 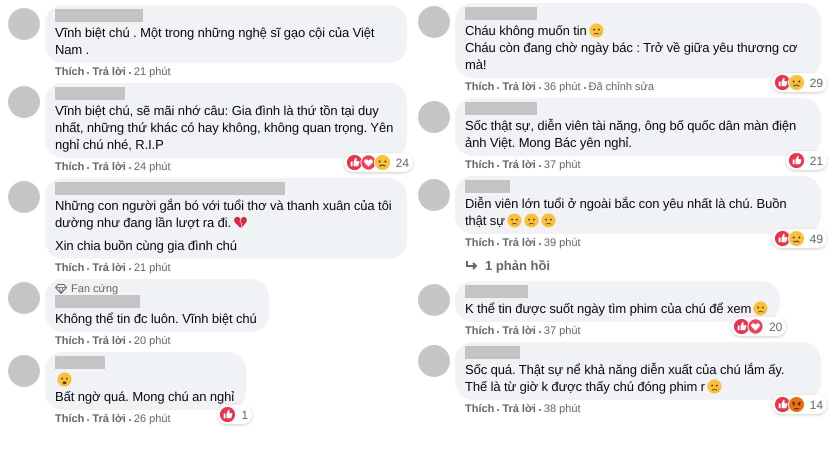 What do you see at coordinates (630, 134) in the screenshot?
I see `comment-text: Sốc thật sự, diễn viên tài năng, ông bố quốc dân màn điện ảnh Việt. Mong Bác yên nghỉ.` at bounding box center [630, 134].